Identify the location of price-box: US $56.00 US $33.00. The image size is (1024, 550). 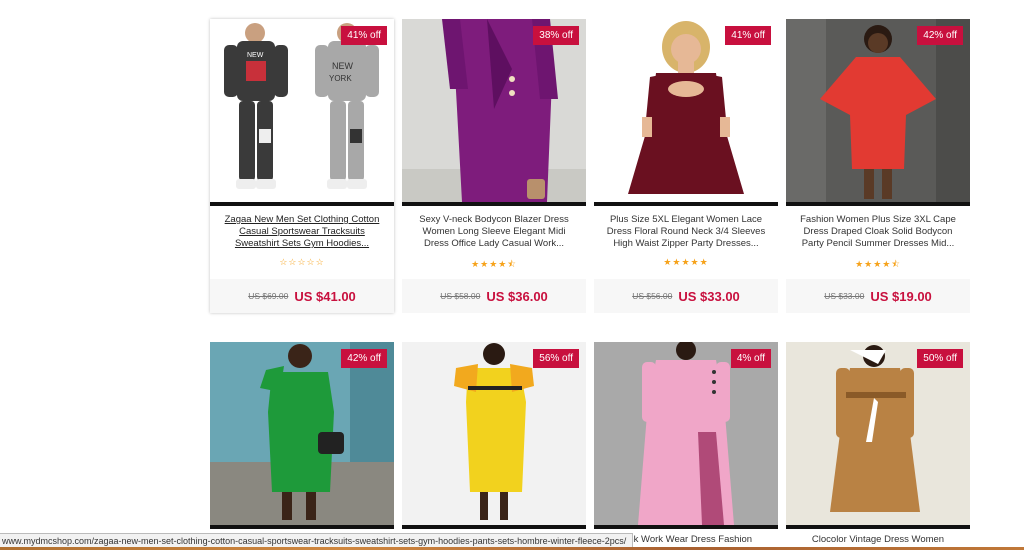
(686, 296).